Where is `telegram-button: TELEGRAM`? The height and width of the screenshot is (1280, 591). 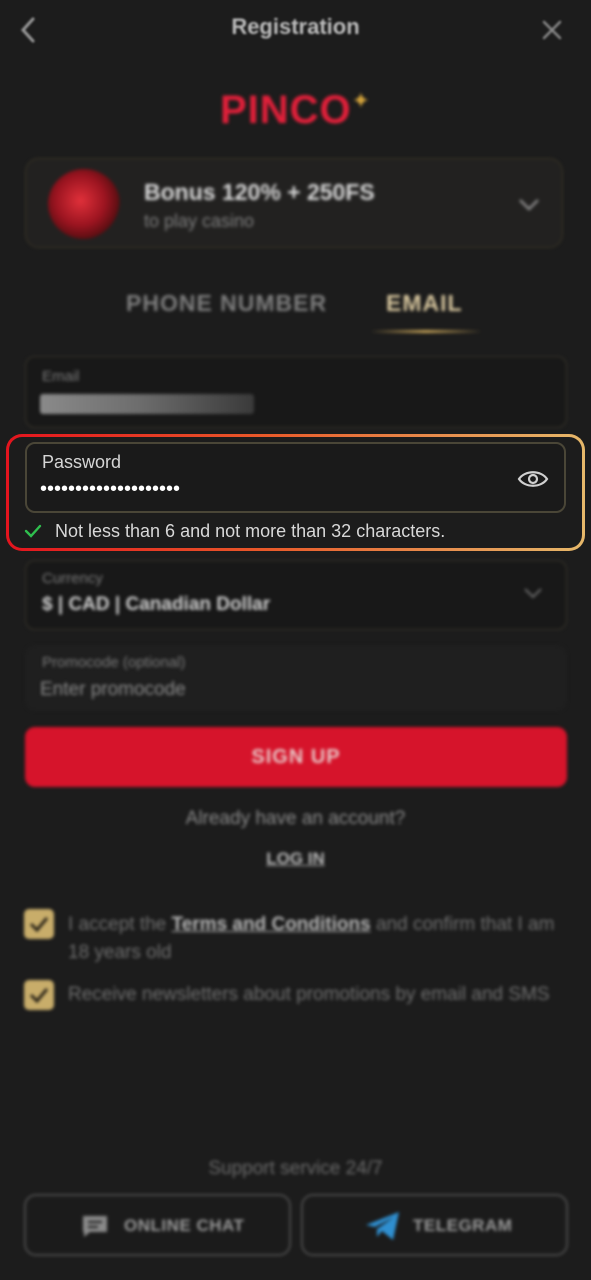
telegram-button: TELEGRAM is located at coordinates (434, 1225).